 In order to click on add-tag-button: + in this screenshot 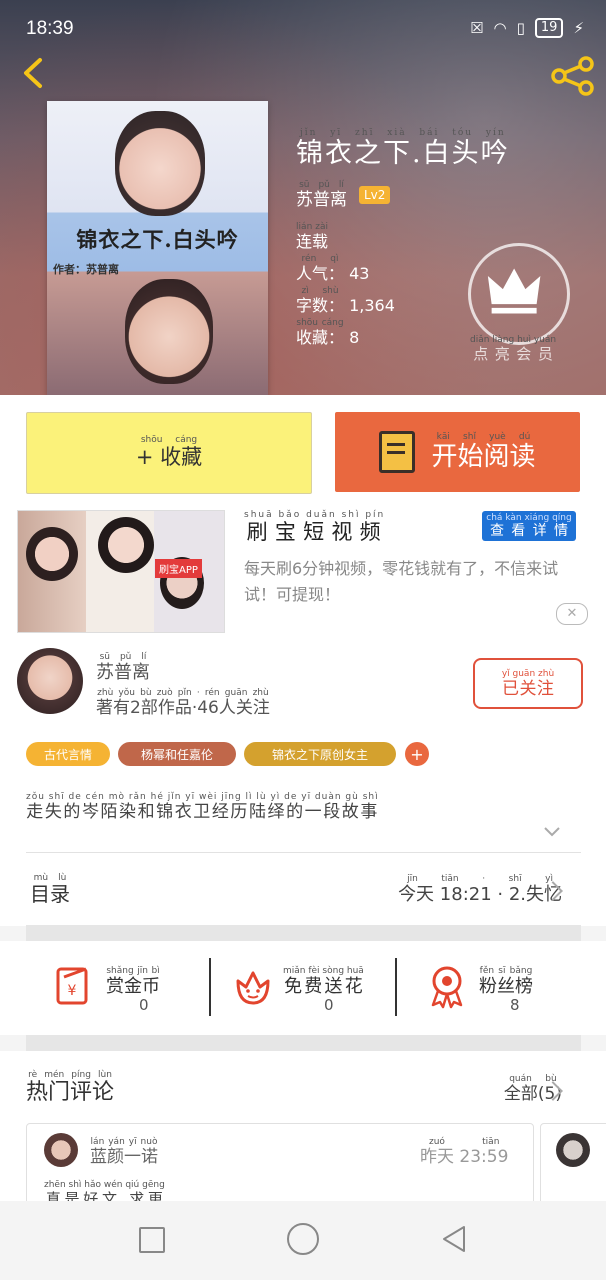, I will do `click(417, 754)`.